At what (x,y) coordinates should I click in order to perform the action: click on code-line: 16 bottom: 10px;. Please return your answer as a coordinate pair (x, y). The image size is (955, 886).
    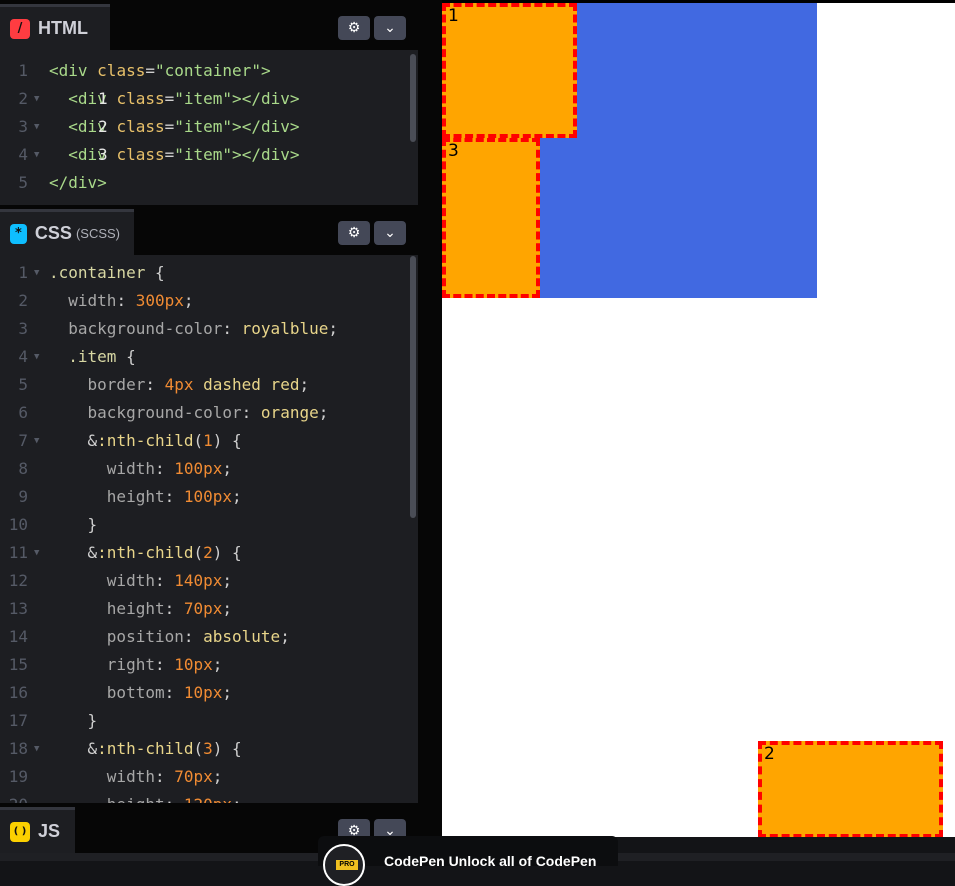
    Looking at the image, I should click on (205, 693).